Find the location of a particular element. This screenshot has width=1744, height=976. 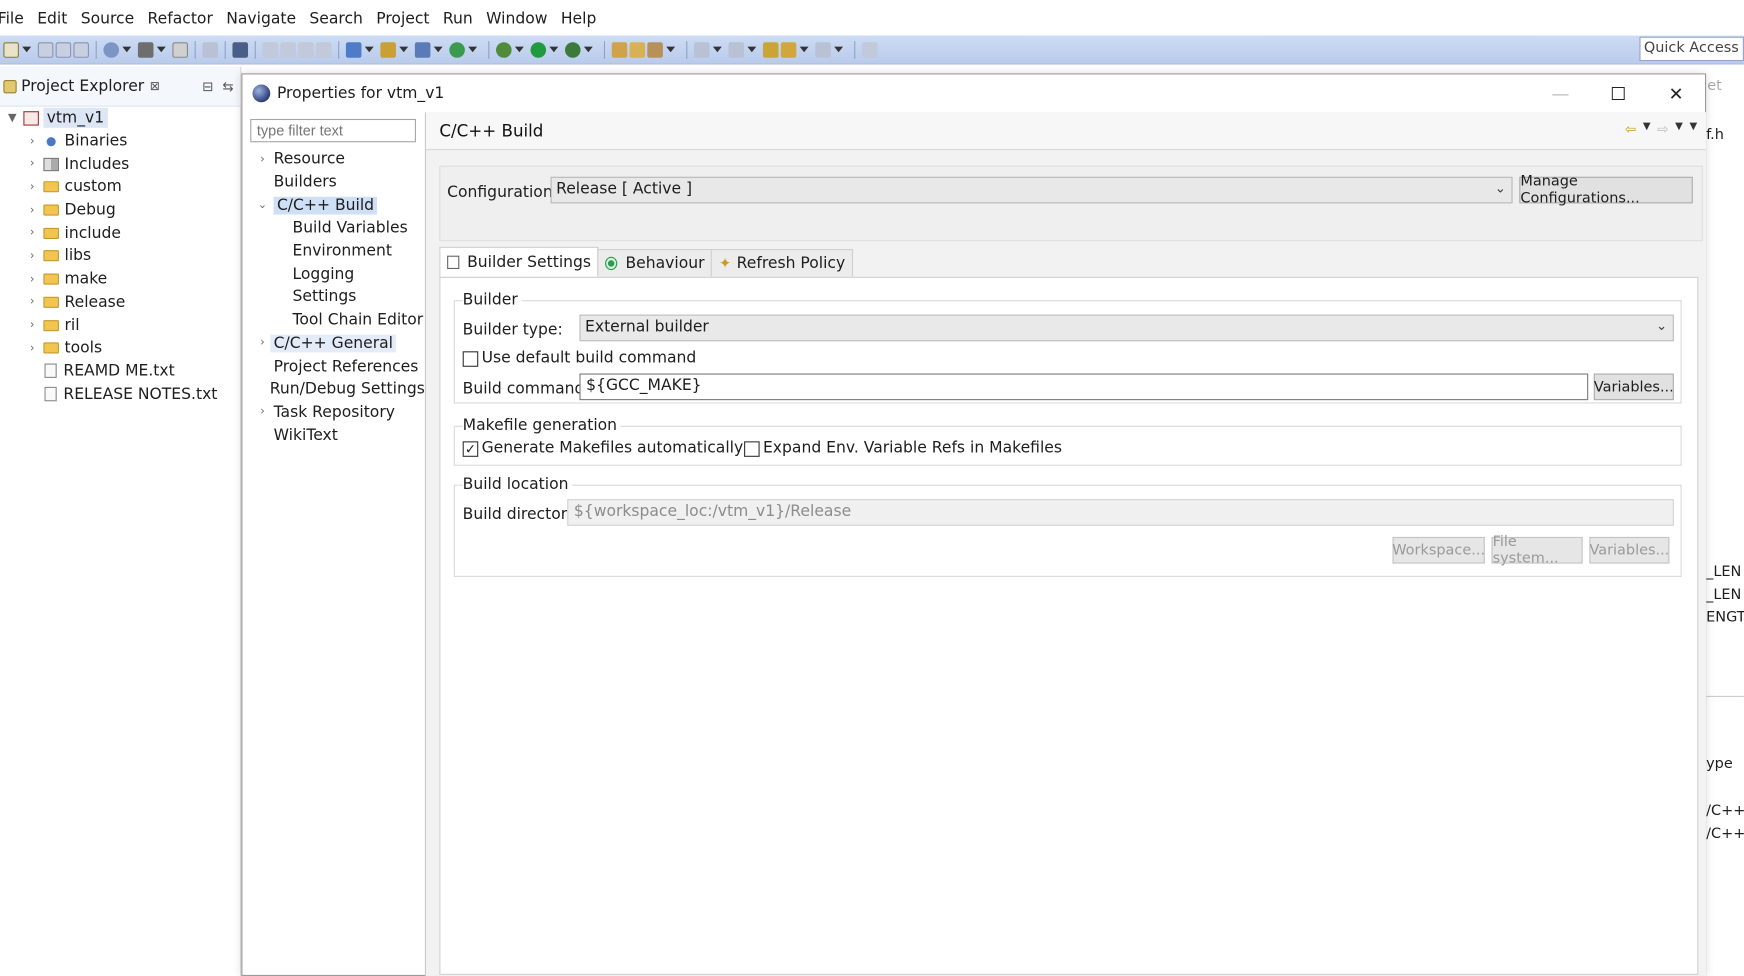

refresh-dropdown-icon is located at coordinates (473, 49).